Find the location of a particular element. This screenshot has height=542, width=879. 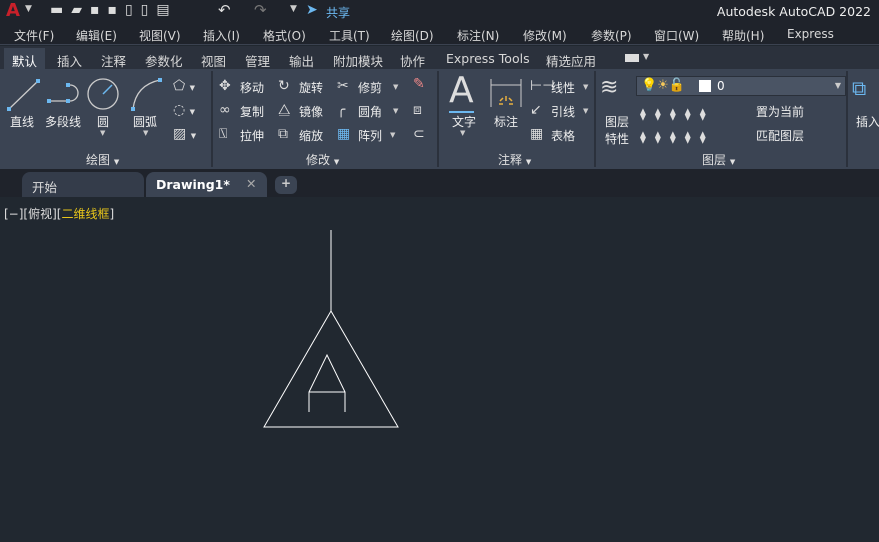

tab-addins: 附加模块 is located at coordinates (358, 60).